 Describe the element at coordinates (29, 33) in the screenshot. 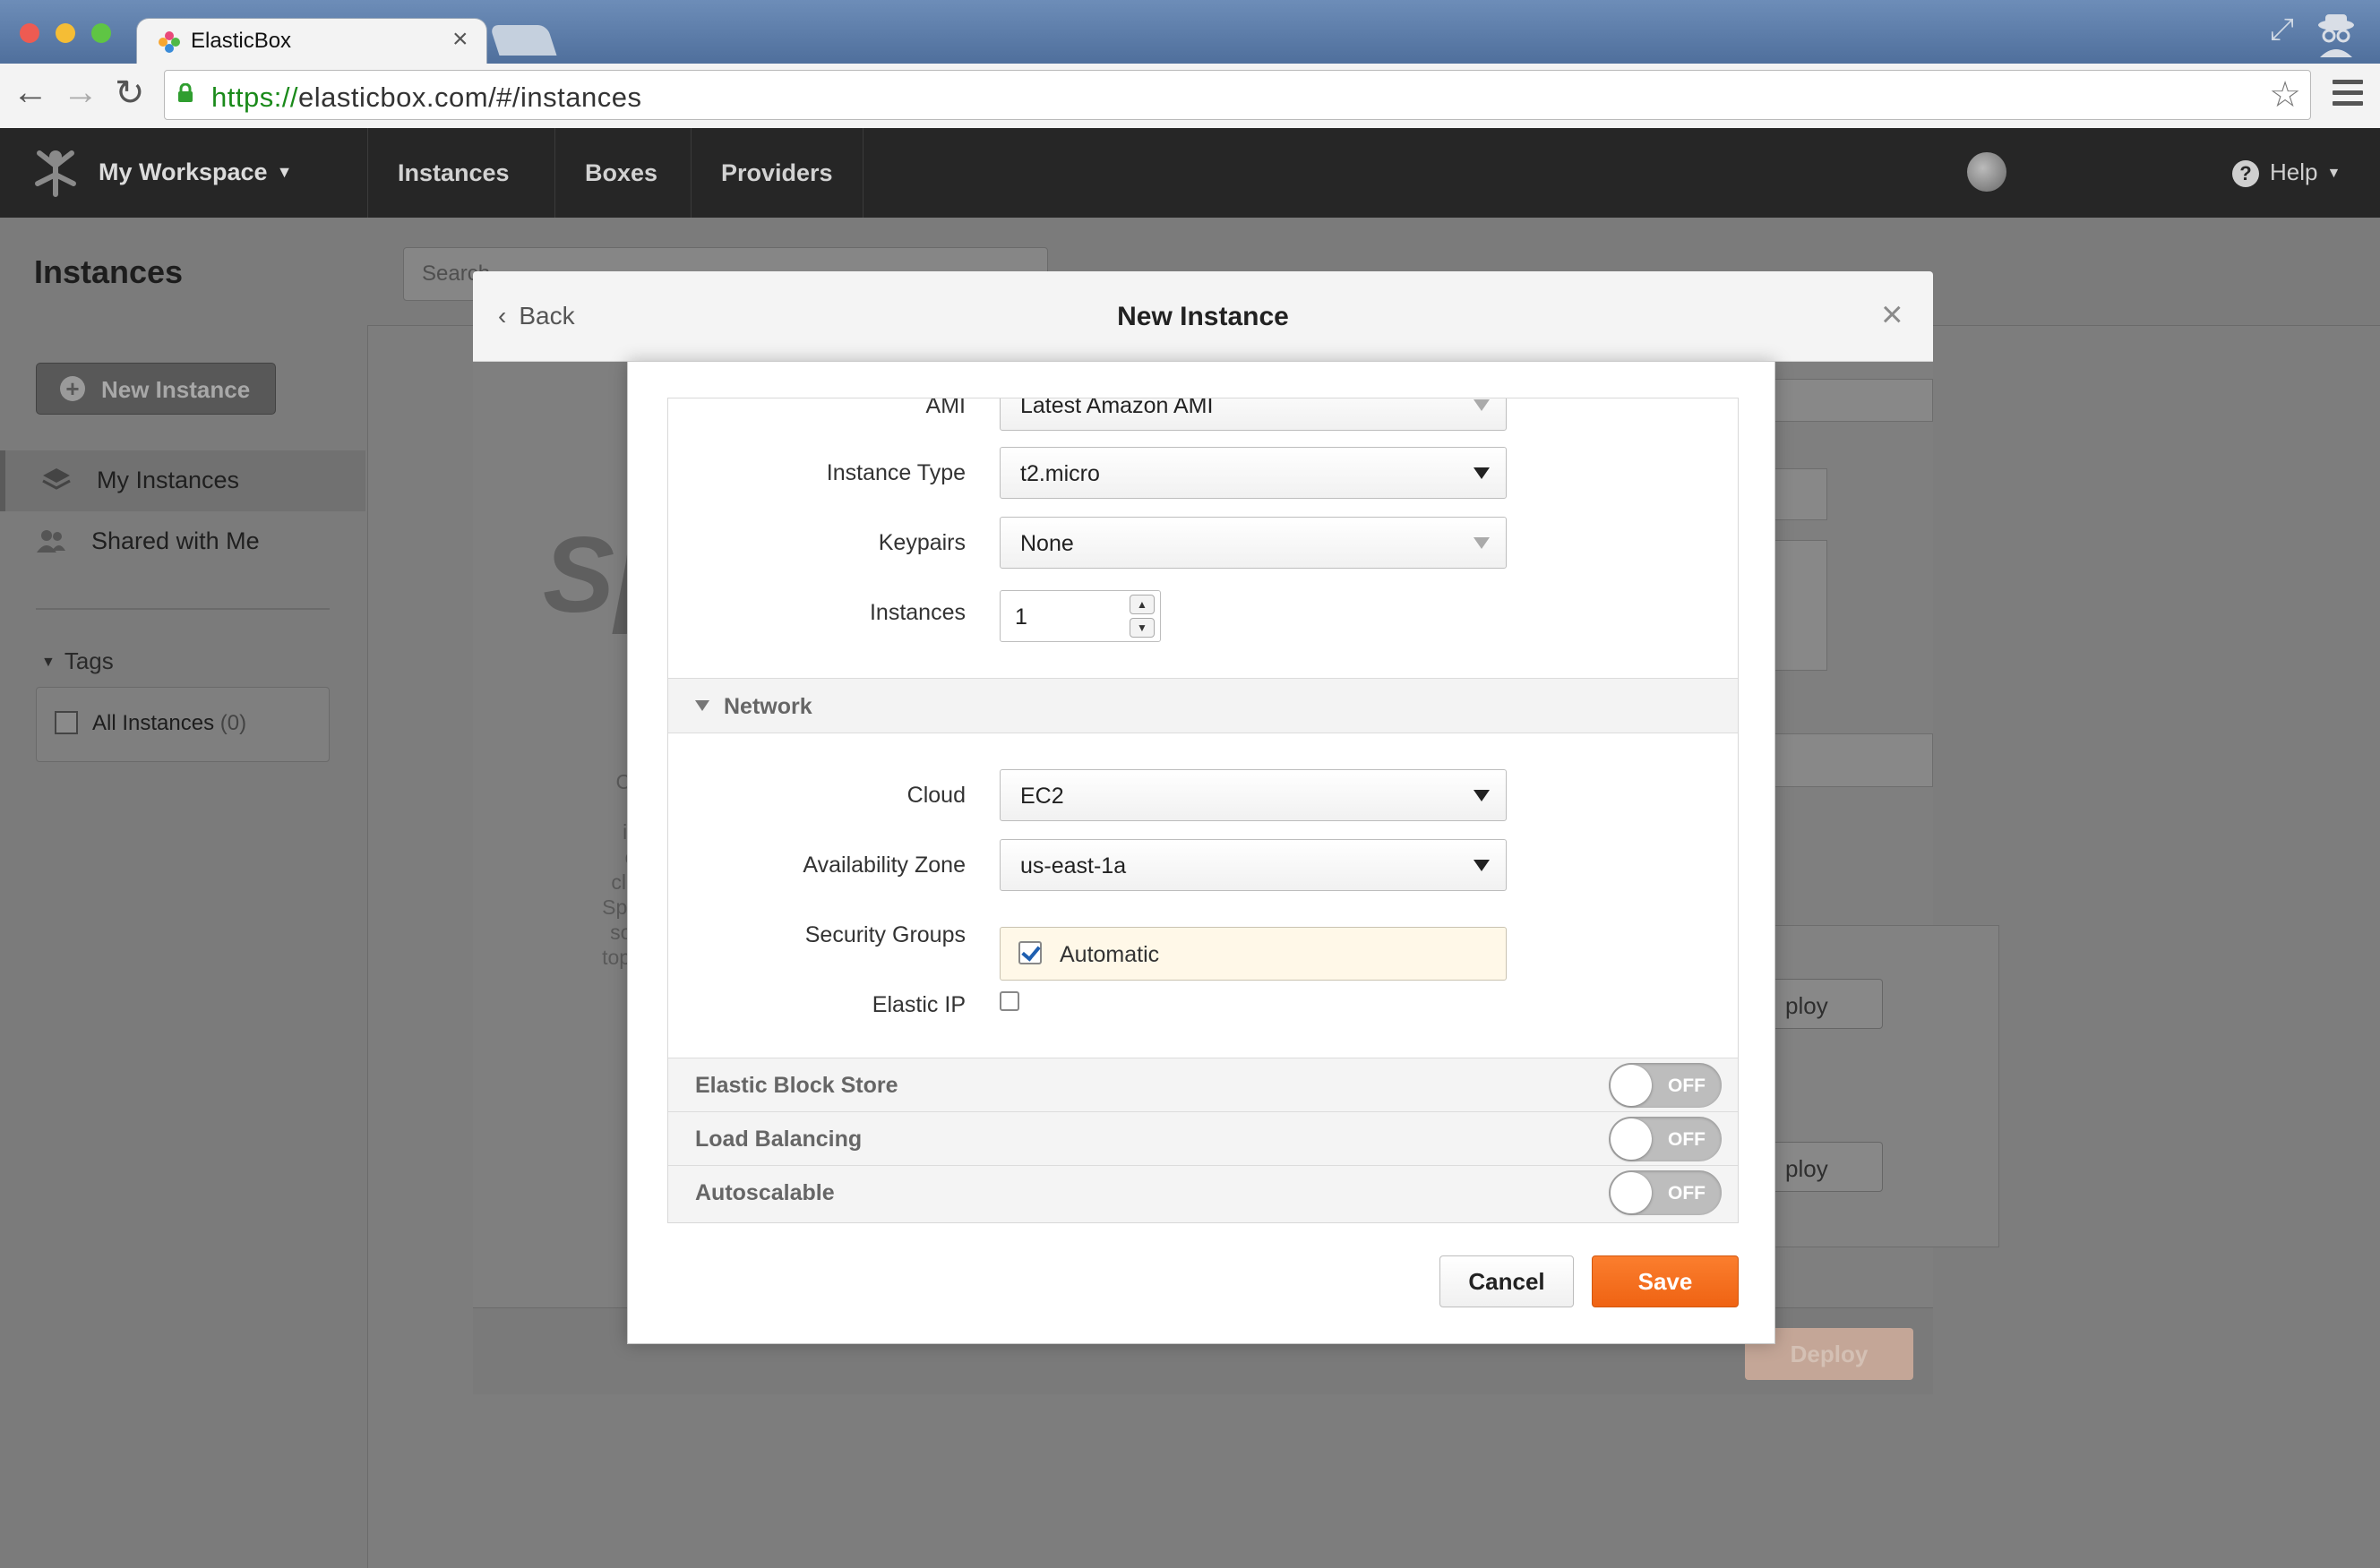

I see `close-window-button` at that location.